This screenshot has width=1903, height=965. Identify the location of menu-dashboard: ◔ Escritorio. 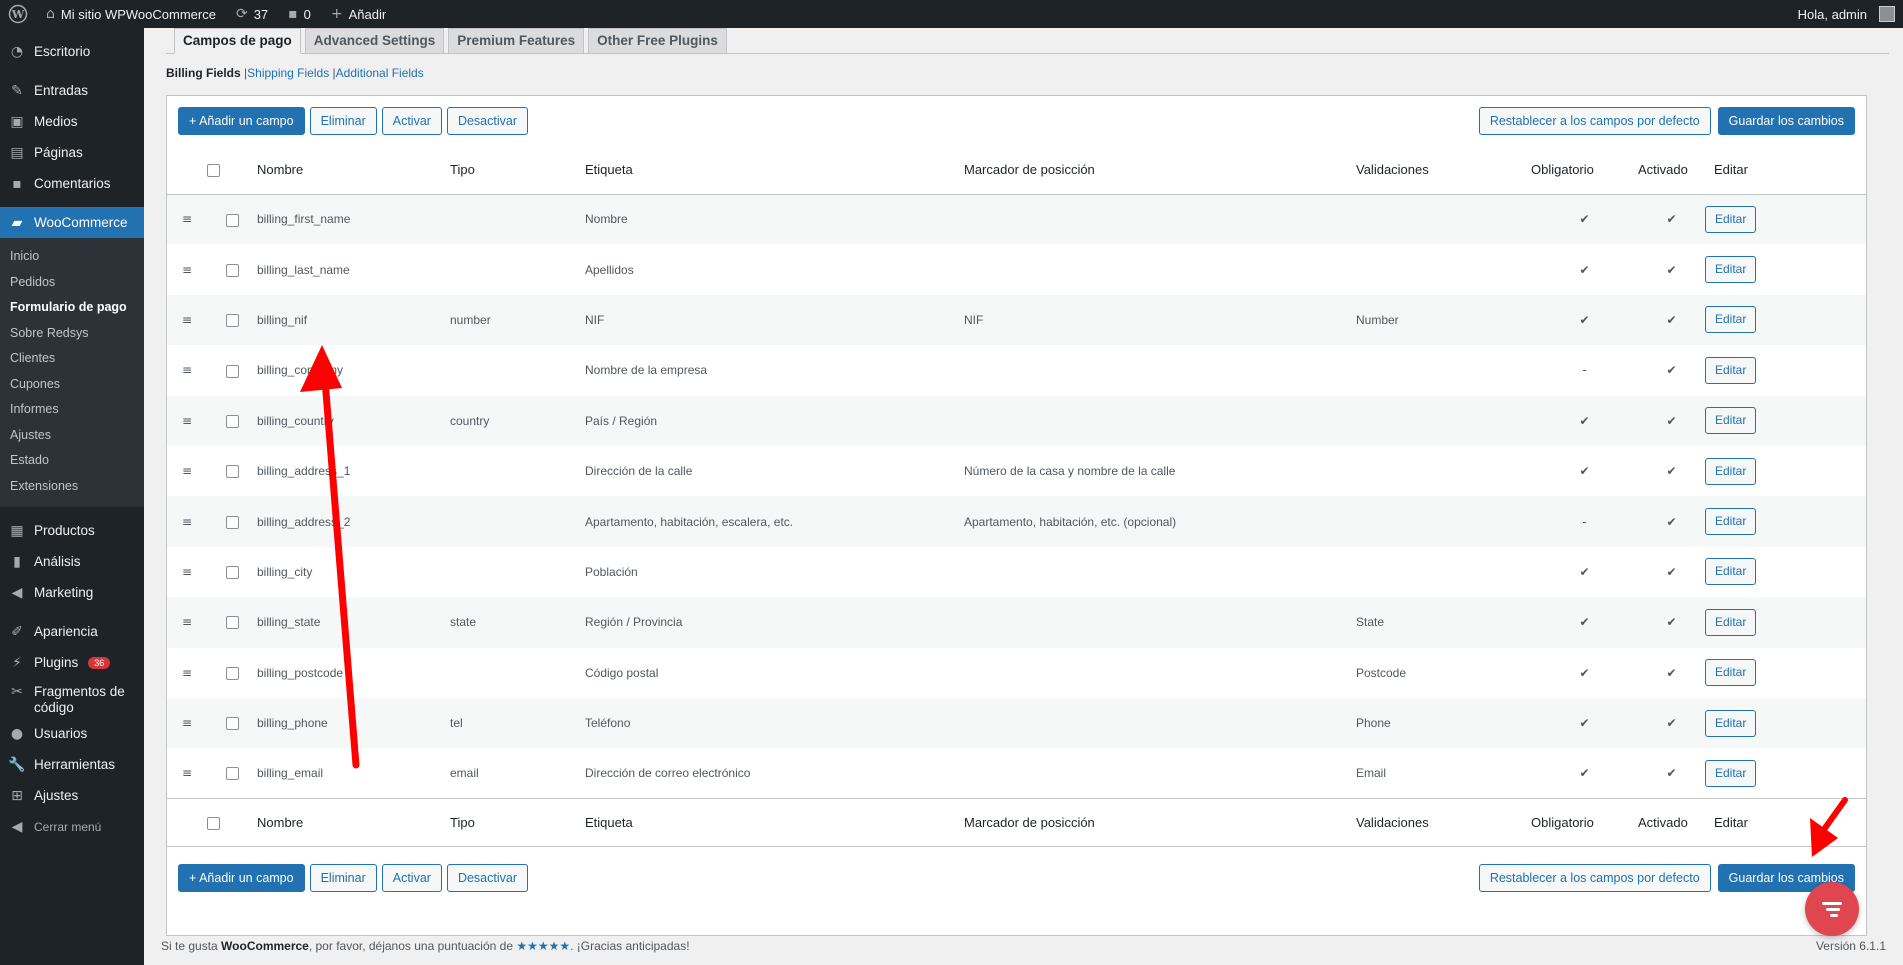
(72, 51).